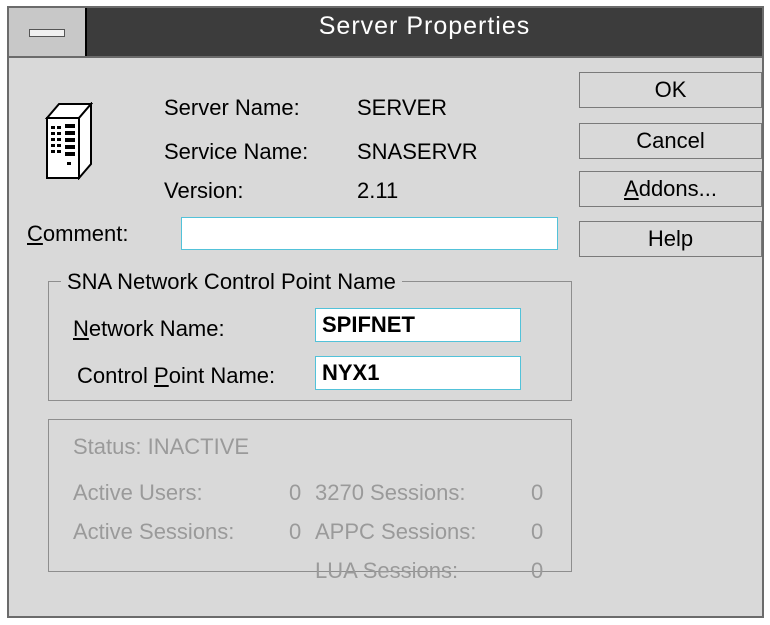 The image size is (770, 625). What do you see at coordinates (378, 190) in the screenshot?
I see `version-value: 2.11` at bounding box center [378, 190].